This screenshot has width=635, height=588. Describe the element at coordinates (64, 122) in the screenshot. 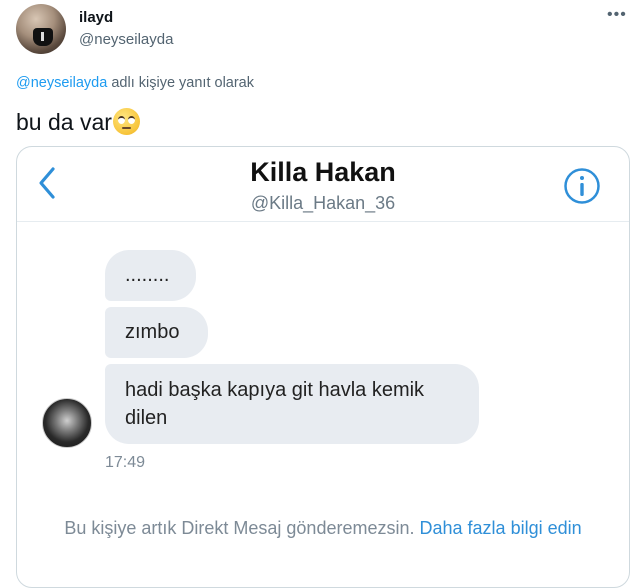

I see `tweet-body: bu da var` at that location.